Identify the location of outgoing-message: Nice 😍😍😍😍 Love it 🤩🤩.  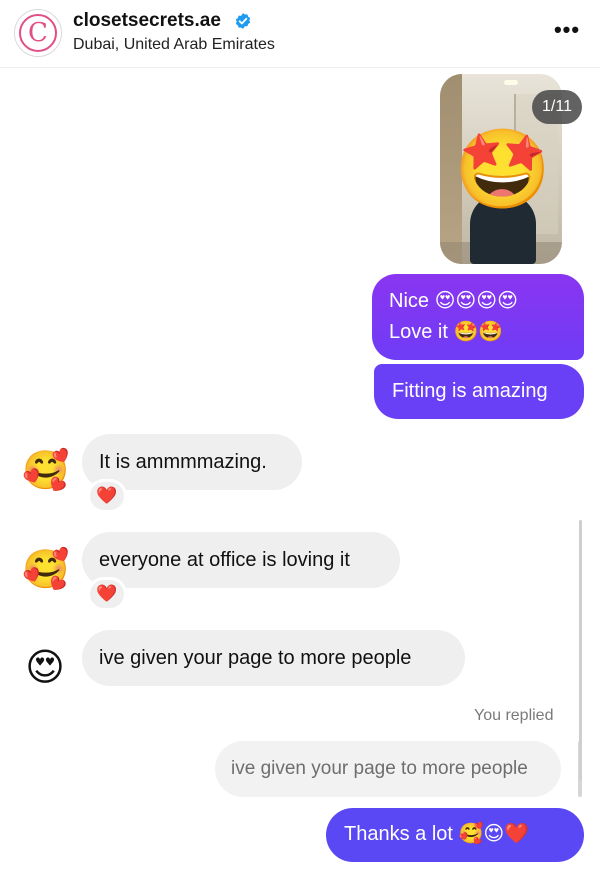
(478, 317).